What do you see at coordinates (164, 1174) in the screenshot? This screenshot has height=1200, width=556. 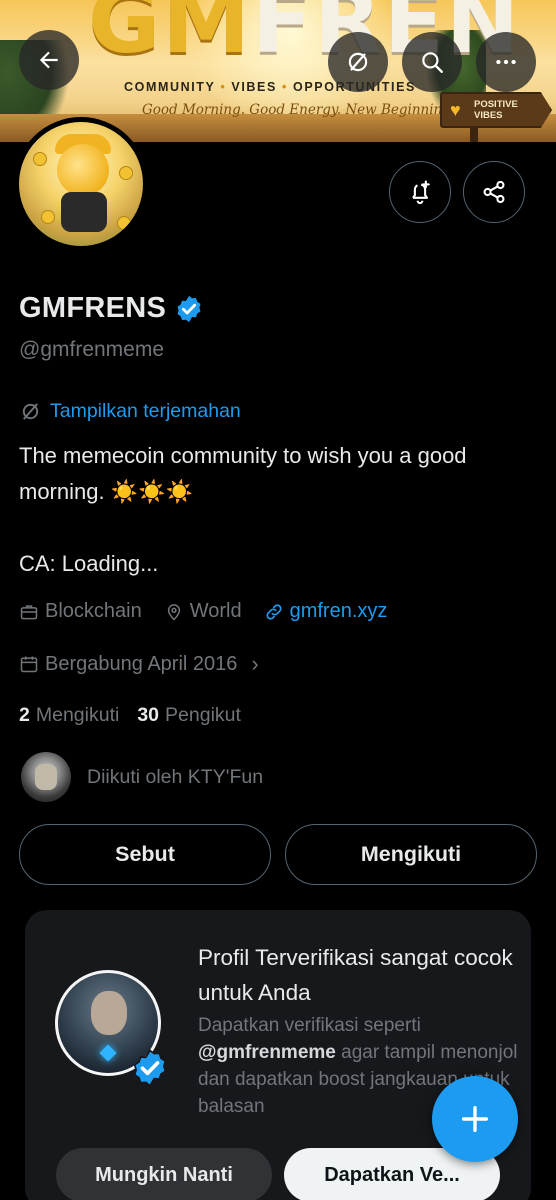 I see `maybe-later-button: Mungkin Nanti` at bounding box center [164, 1174].